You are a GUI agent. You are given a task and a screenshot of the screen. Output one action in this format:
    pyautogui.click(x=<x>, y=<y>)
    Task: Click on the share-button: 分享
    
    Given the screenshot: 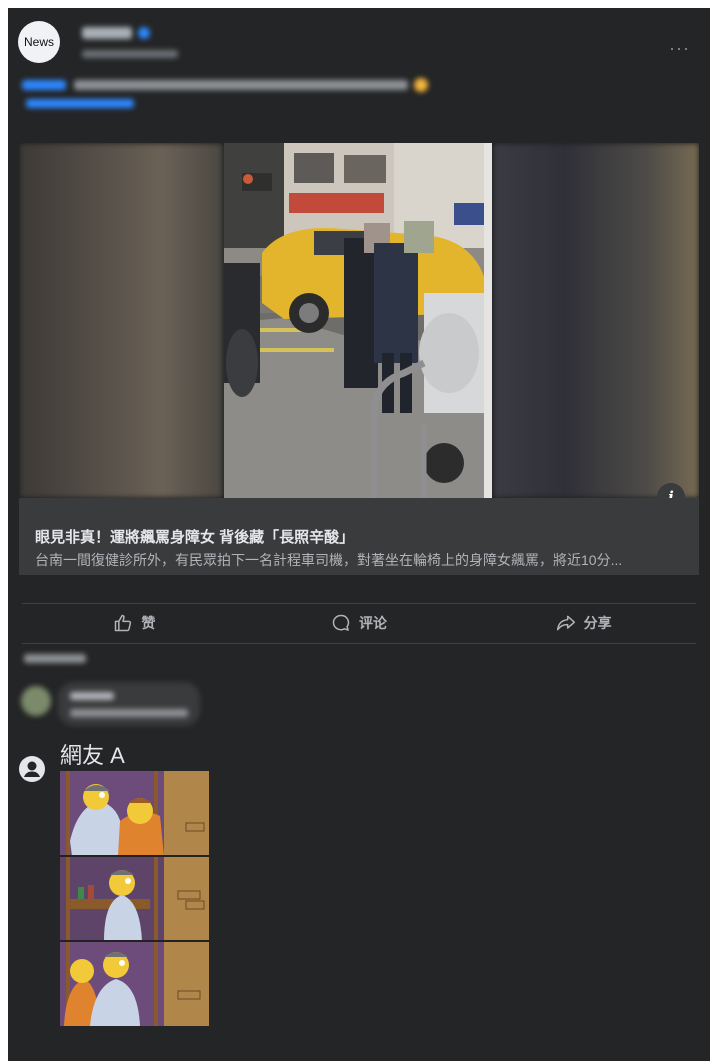 What is the action you would take?
    pyautogui.click(x=583, y=623)
    